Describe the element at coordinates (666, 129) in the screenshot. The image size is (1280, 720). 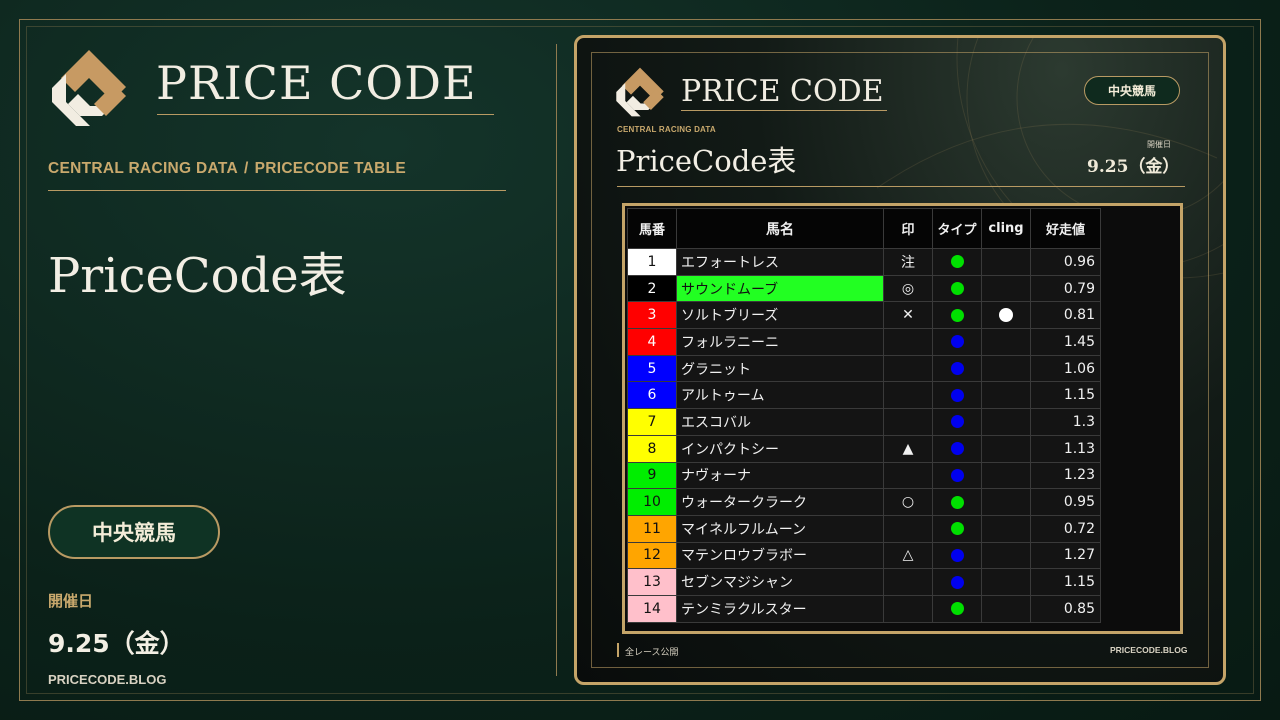
I see `card-subtitle: CENTRAL RACING DATA` at that location.